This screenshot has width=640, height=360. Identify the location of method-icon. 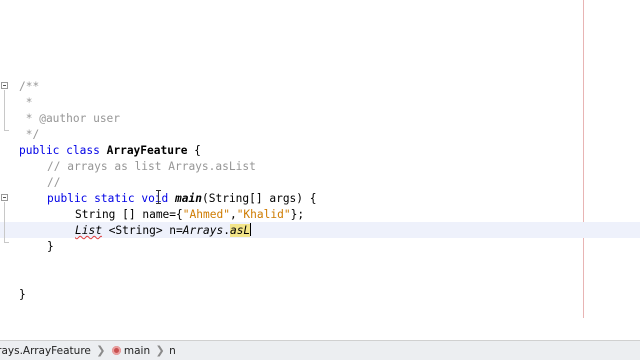
(116, 350).